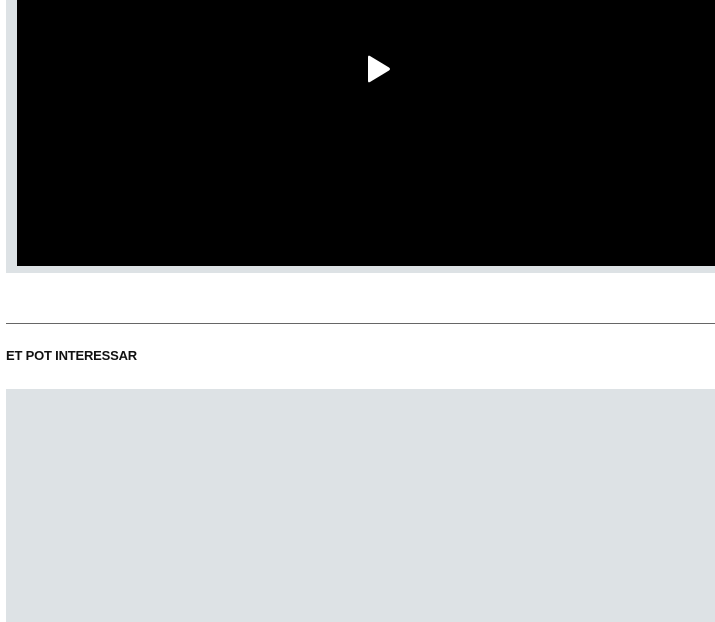 The image size is (715, 622). Describe the element at coordinates (71, 355) in the screenshot. I see `related-heading: ET POT INTERESSAR` at that location.